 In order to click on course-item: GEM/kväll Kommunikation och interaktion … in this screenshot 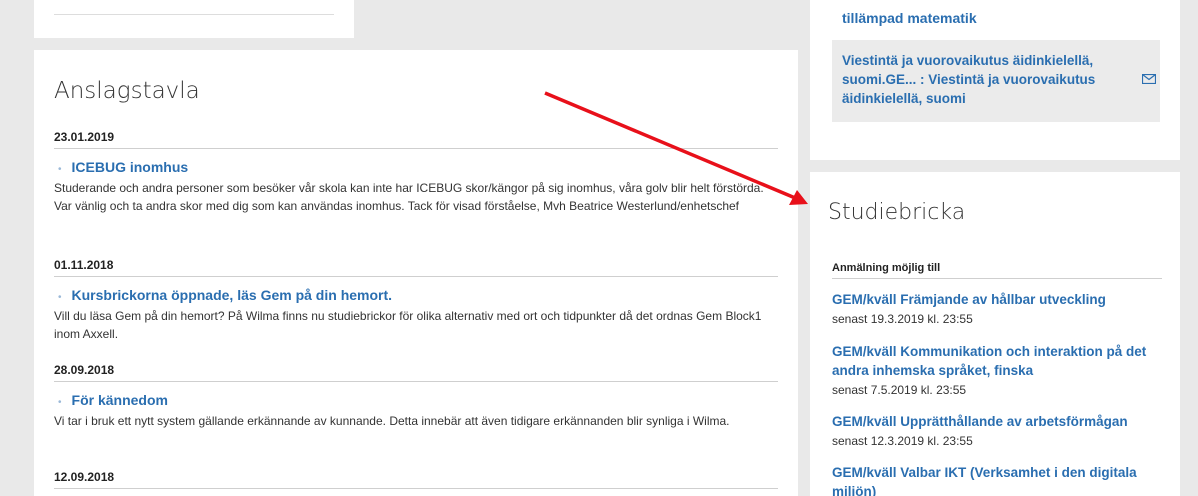, I will do `click(997, 369)`.